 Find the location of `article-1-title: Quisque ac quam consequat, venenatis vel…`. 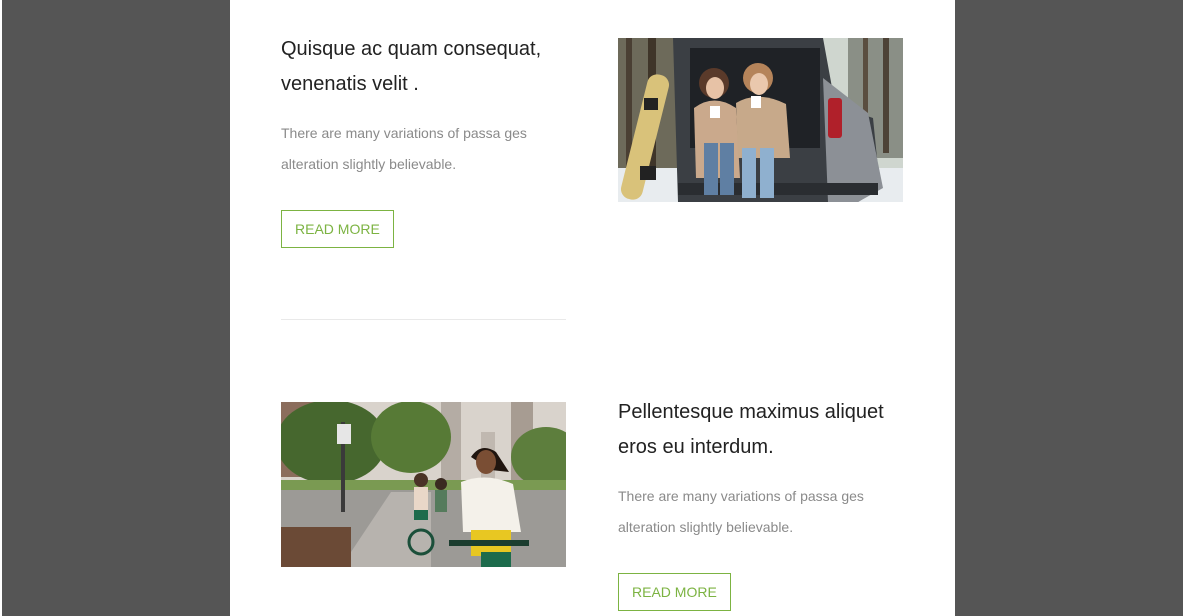

article-1-title: Quisque ac quam consequat, venenatis vel… is located at coordinates (411, 66).